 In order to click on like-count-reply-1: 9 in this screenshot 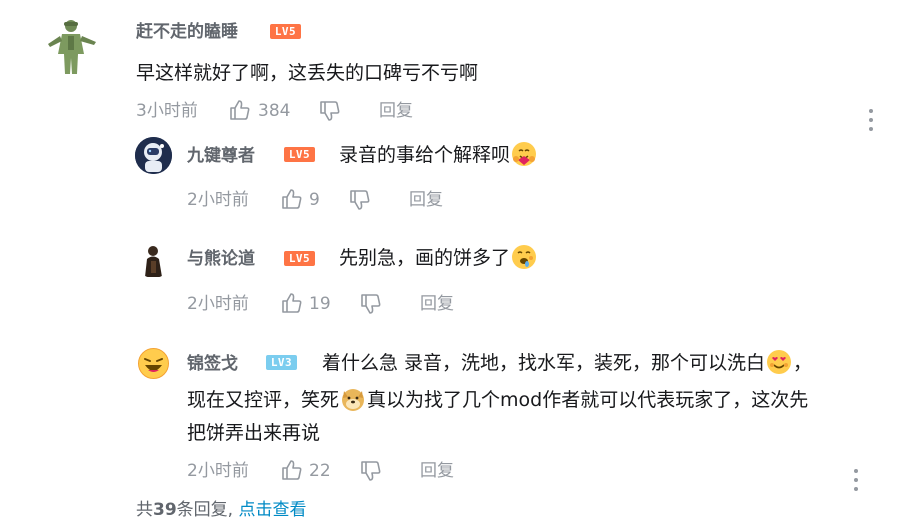, I will do `click(314, 200)`.